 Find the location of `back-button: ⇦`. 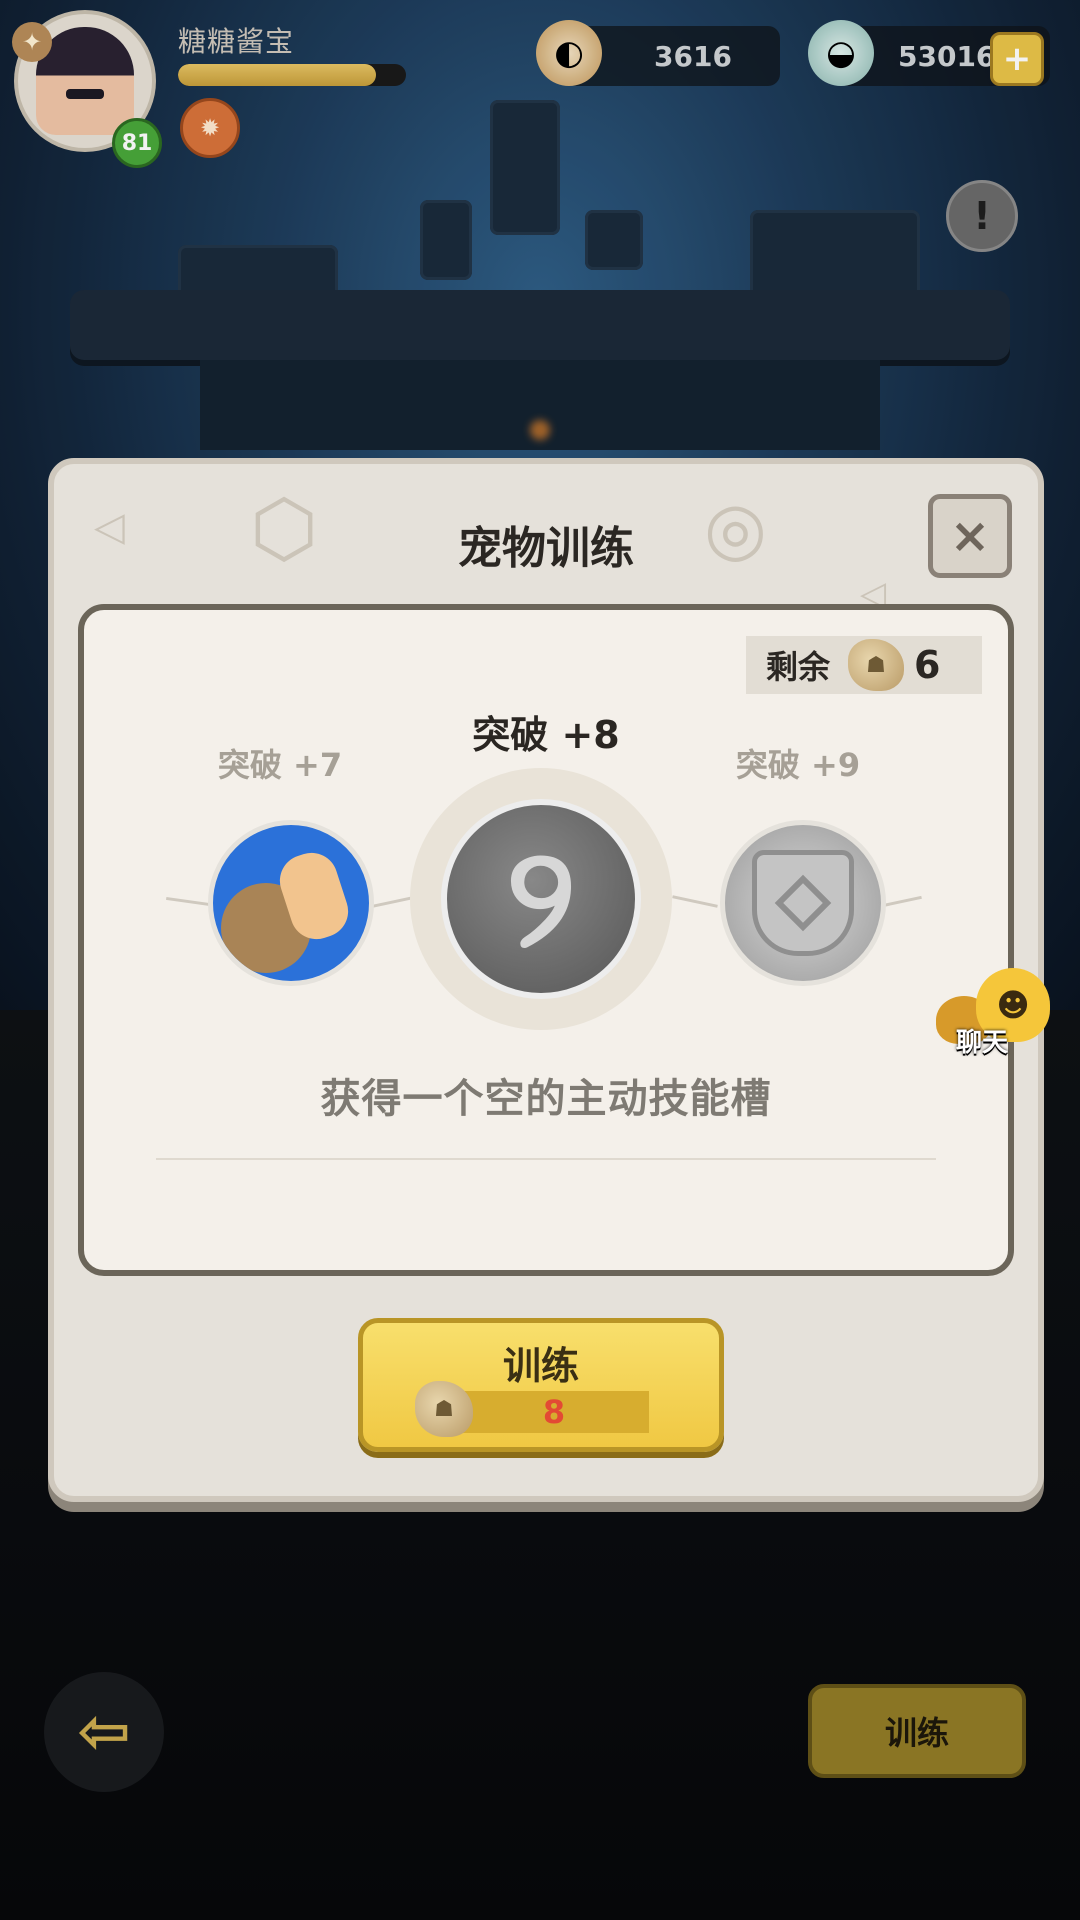

back-button: ⇦ is located at coordinates (104, 1732).